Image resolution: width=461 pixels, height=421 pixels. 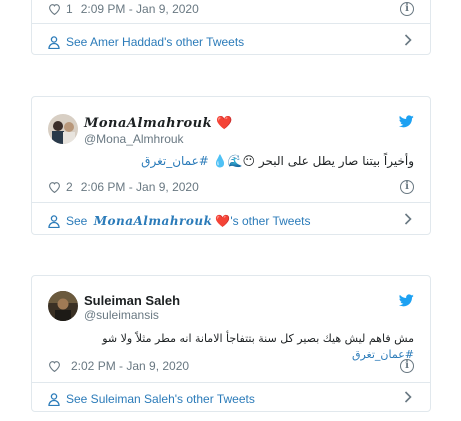 What do you see at coordinates (69, 187) in the screenshot?
I see `like-count: 2` at bounding box center [69, 187].